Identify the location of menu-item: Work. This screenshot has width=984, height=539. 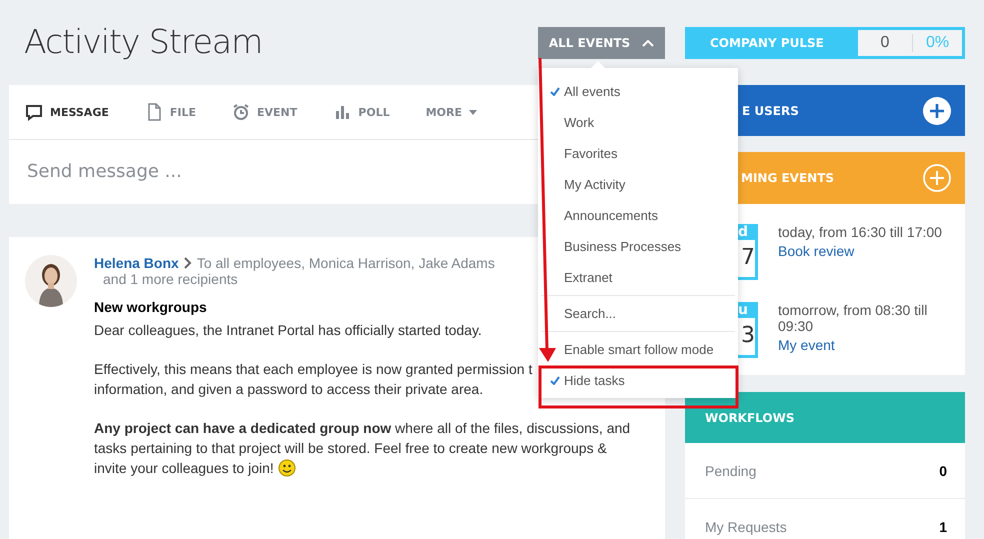
(638, 122).